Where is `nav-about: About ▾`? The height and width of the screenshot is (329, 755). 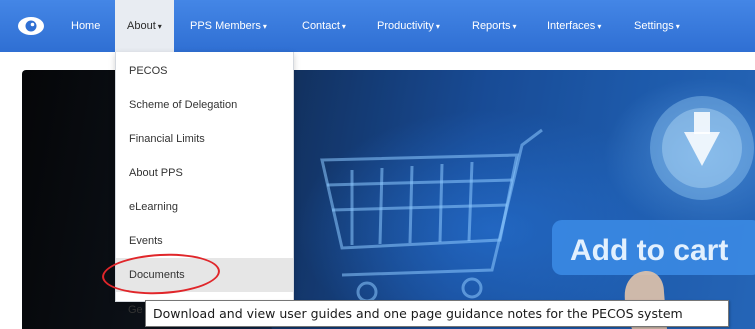 nav-about: About ▾ is located at coordinates (144, 26).